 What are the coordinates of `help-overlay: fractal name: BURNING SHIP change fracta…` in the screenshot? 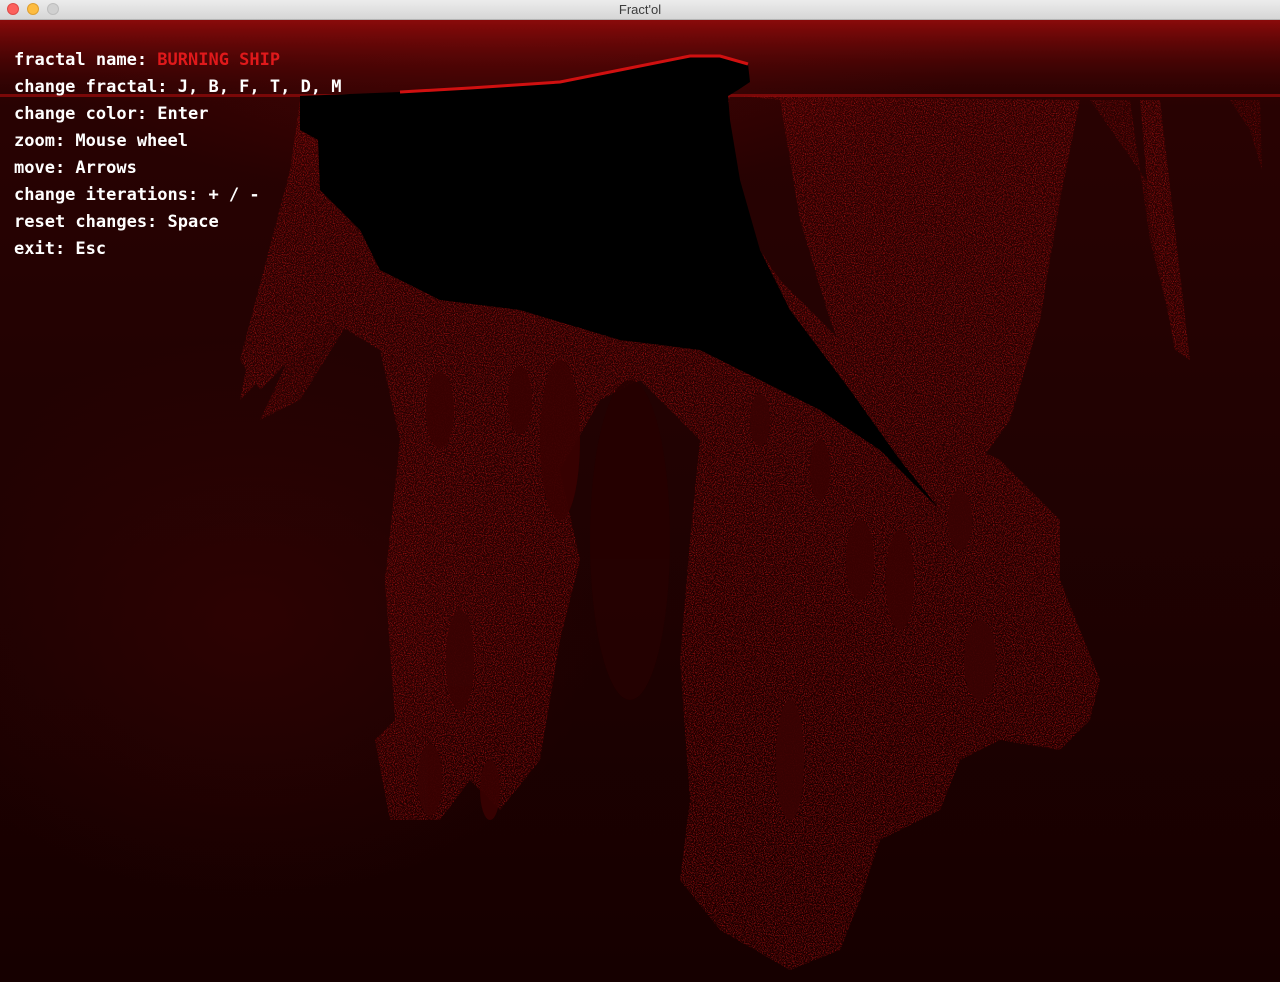 It's located at (178, 155).